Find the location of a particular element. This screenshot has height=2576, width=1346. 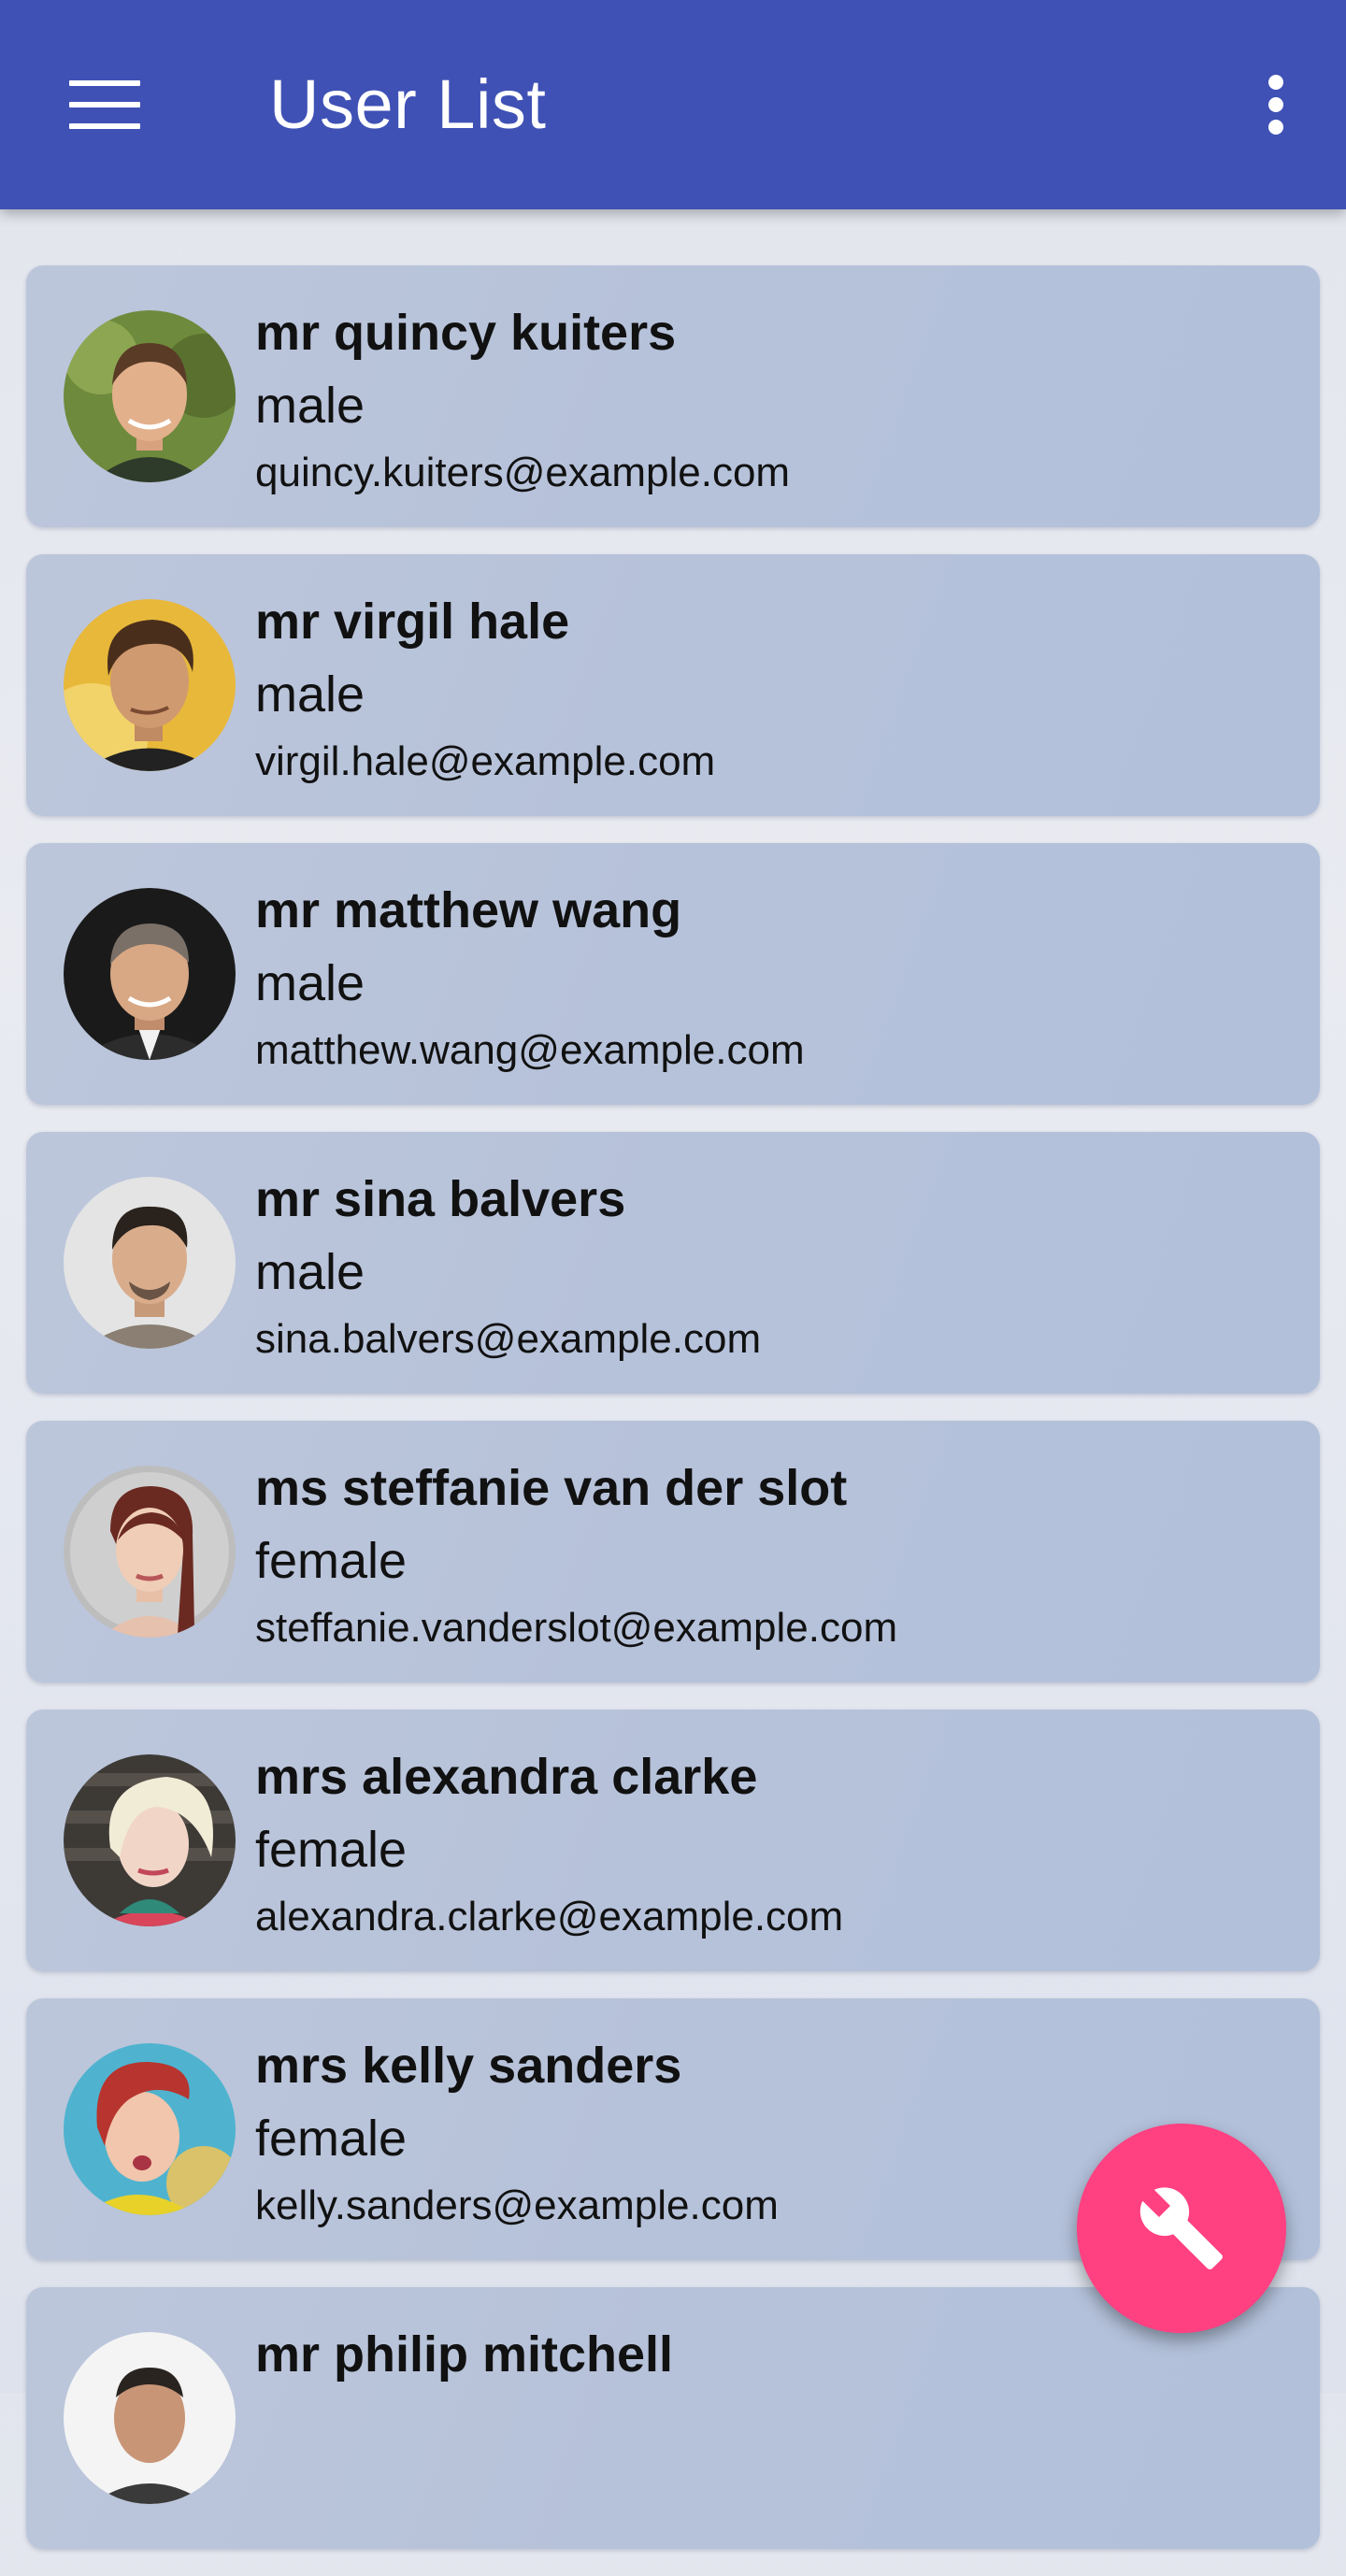

user-card: mr philip mitchell is located at coordinates (673, 2418).